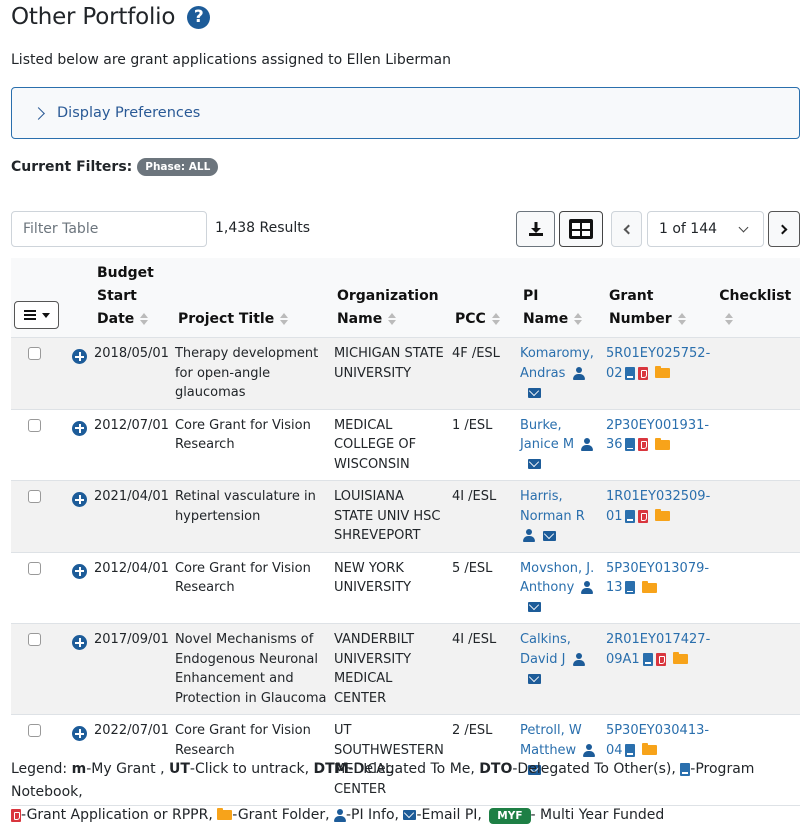  Describe the element at coordinates (657, 740) in the screenshot. I see `grant-number-link: 5P30EY030413- 04` at that location.